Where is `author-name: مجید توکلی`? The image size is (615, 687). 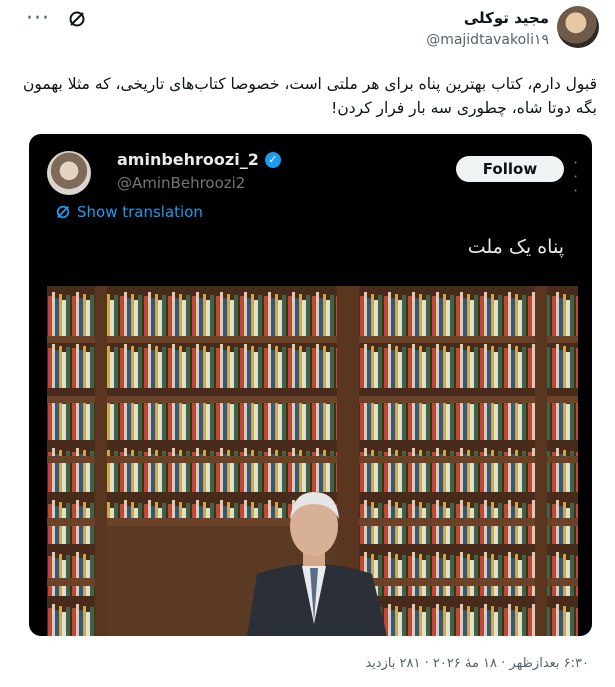 author-name: مجید توکلی is located at coordinates (487, 18).